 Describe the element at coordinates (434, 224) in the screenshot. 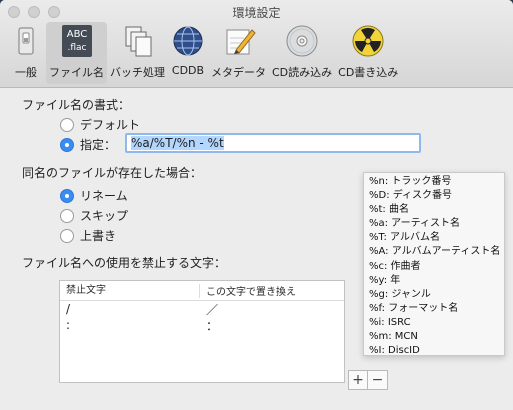

I see `token-item: %a: アーティスト名` at that location.